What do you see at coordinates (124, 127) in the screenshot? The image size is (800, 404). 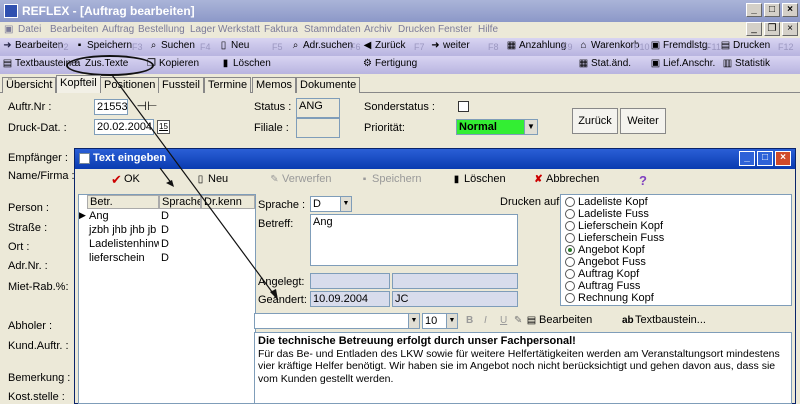 I see `druck-dat-field: 20.02.2004` at bounding box center [124, 127].